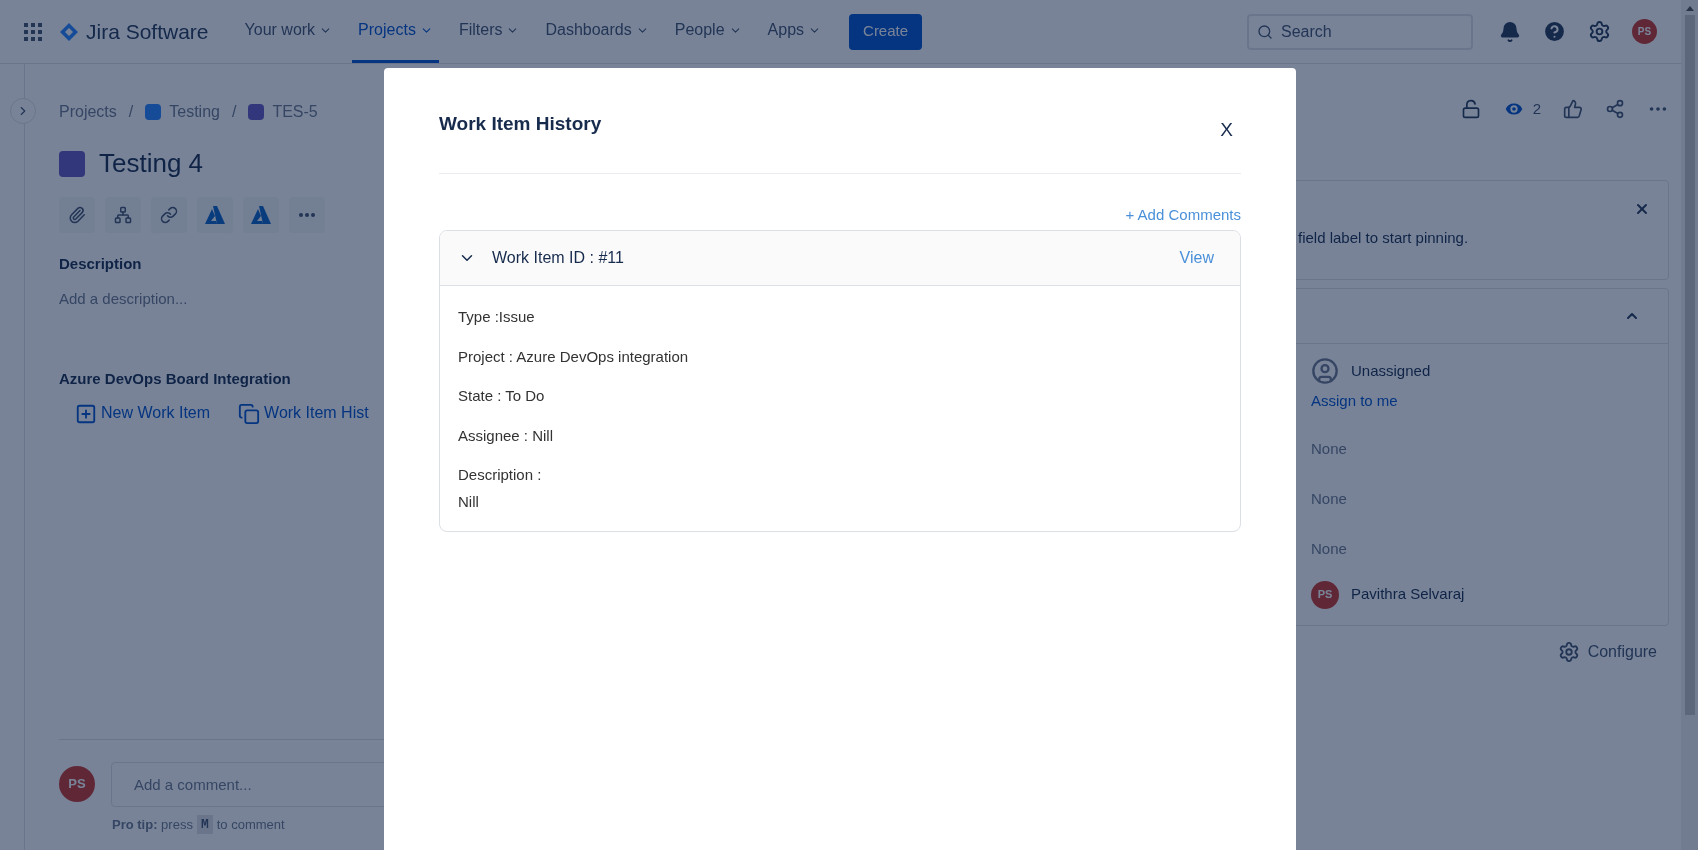 This screenshot has height=850, width=1698. What do you see at coordinates (1354, 401) in the screenshot?
I see `assign-to-me-link: Assign to me` at bounding box center [1354, 401].